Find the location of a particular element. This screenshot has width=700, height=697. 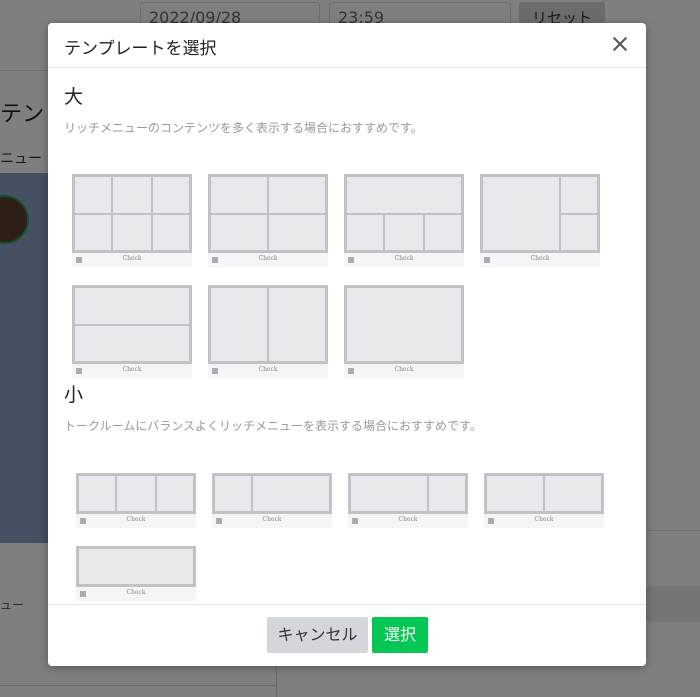

modal-header: テンプレートを選択 is located at coordinates (347, 45).